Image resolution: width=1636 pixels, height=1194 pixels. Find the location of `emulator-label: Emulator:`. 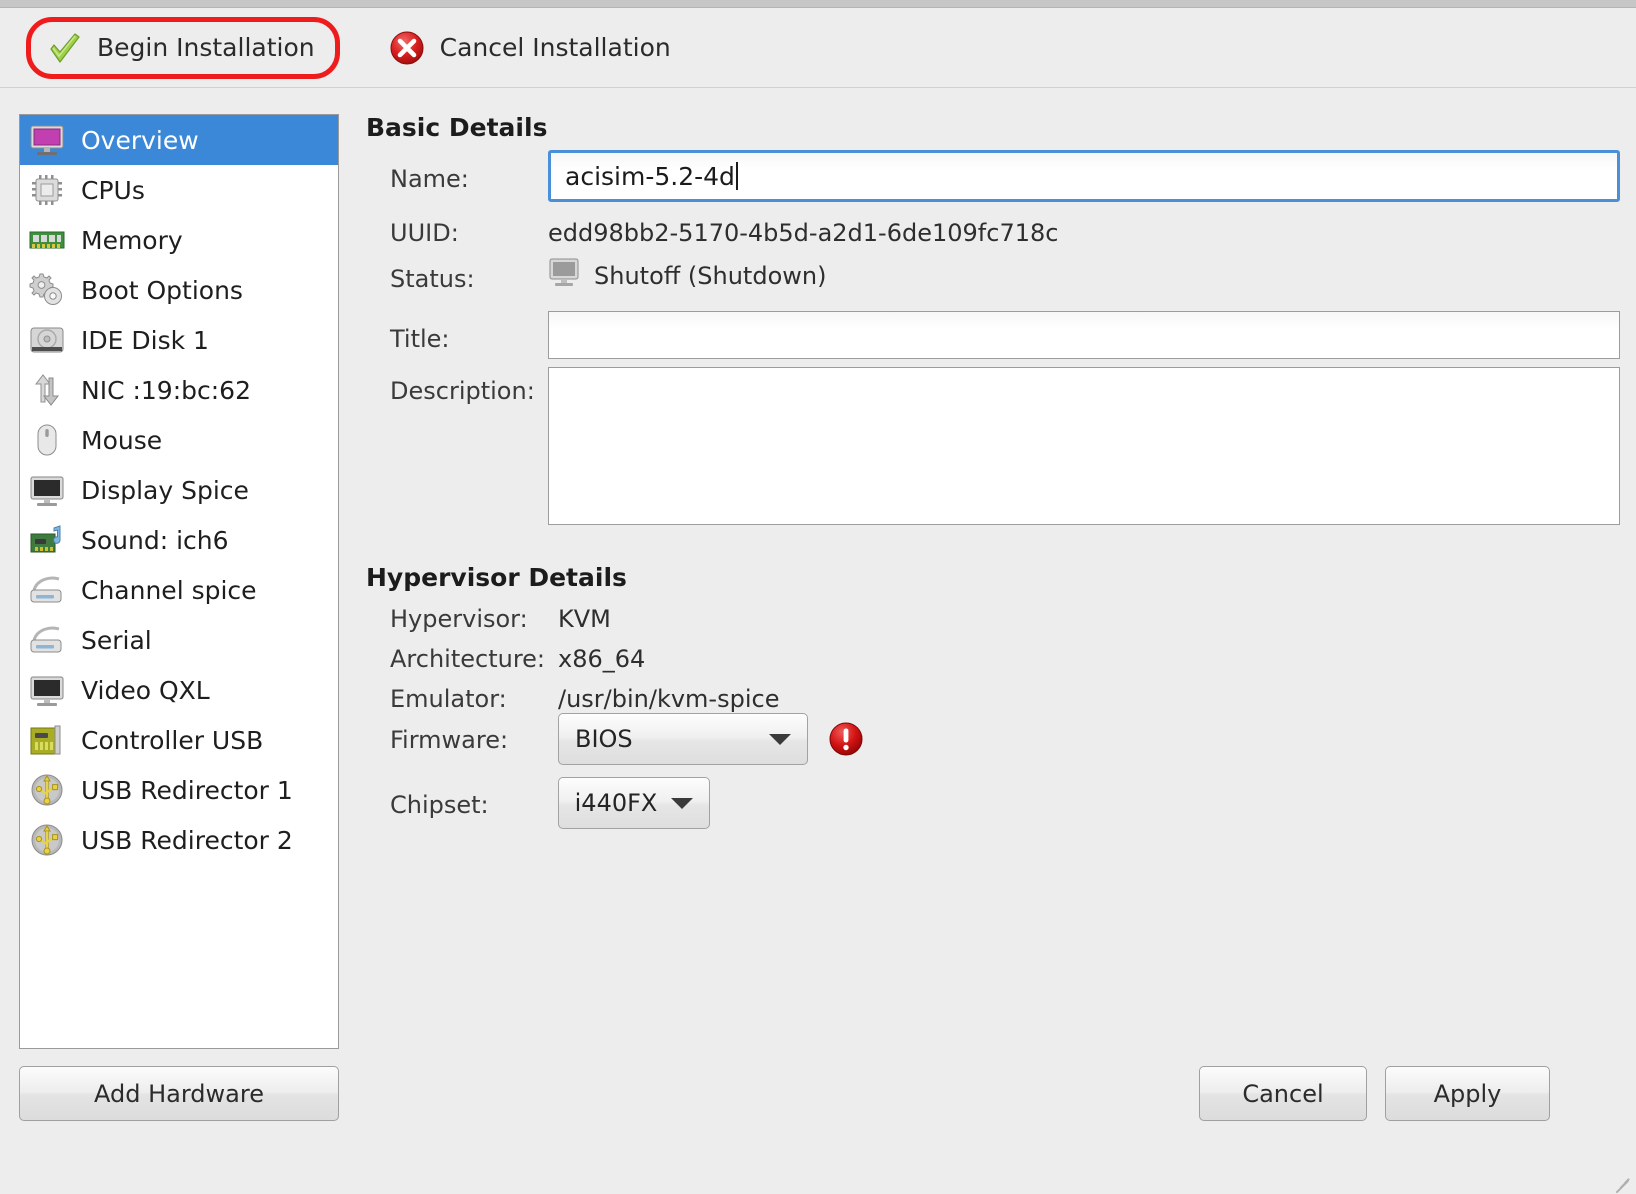

emulator-label: Emulator: is located at coordinates (448, 699).